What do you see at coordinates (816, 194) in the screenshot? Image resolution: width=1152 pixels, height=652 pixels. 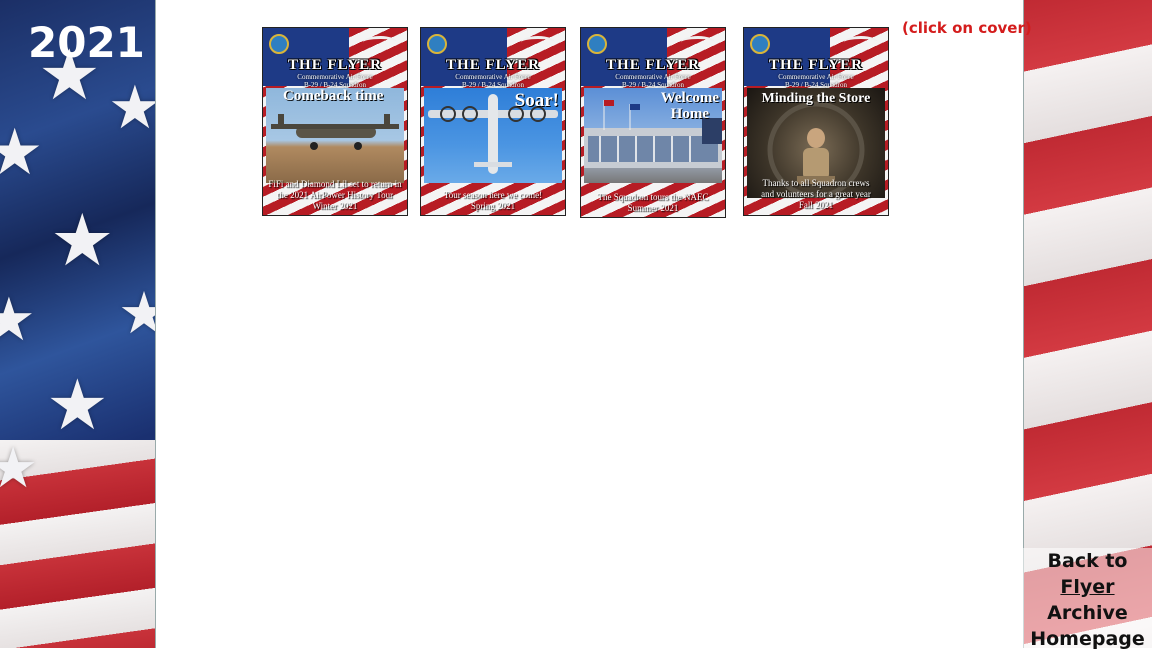 I see `cover-caption: and volunteers for a great year` at bounding box center [816, 194].